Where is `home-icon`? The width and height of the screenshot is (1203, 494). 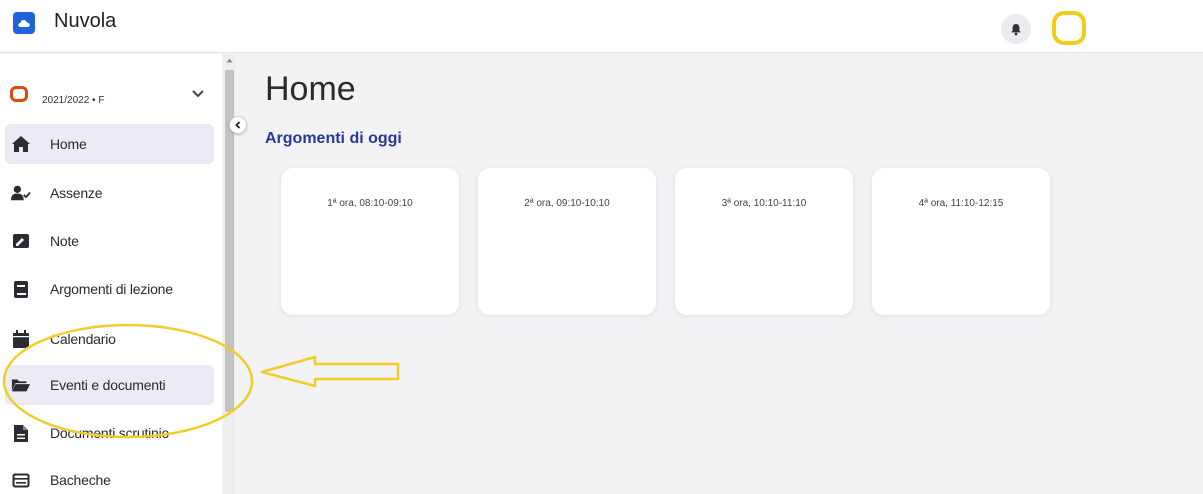 home-icon is located at coordinates (21, 144).